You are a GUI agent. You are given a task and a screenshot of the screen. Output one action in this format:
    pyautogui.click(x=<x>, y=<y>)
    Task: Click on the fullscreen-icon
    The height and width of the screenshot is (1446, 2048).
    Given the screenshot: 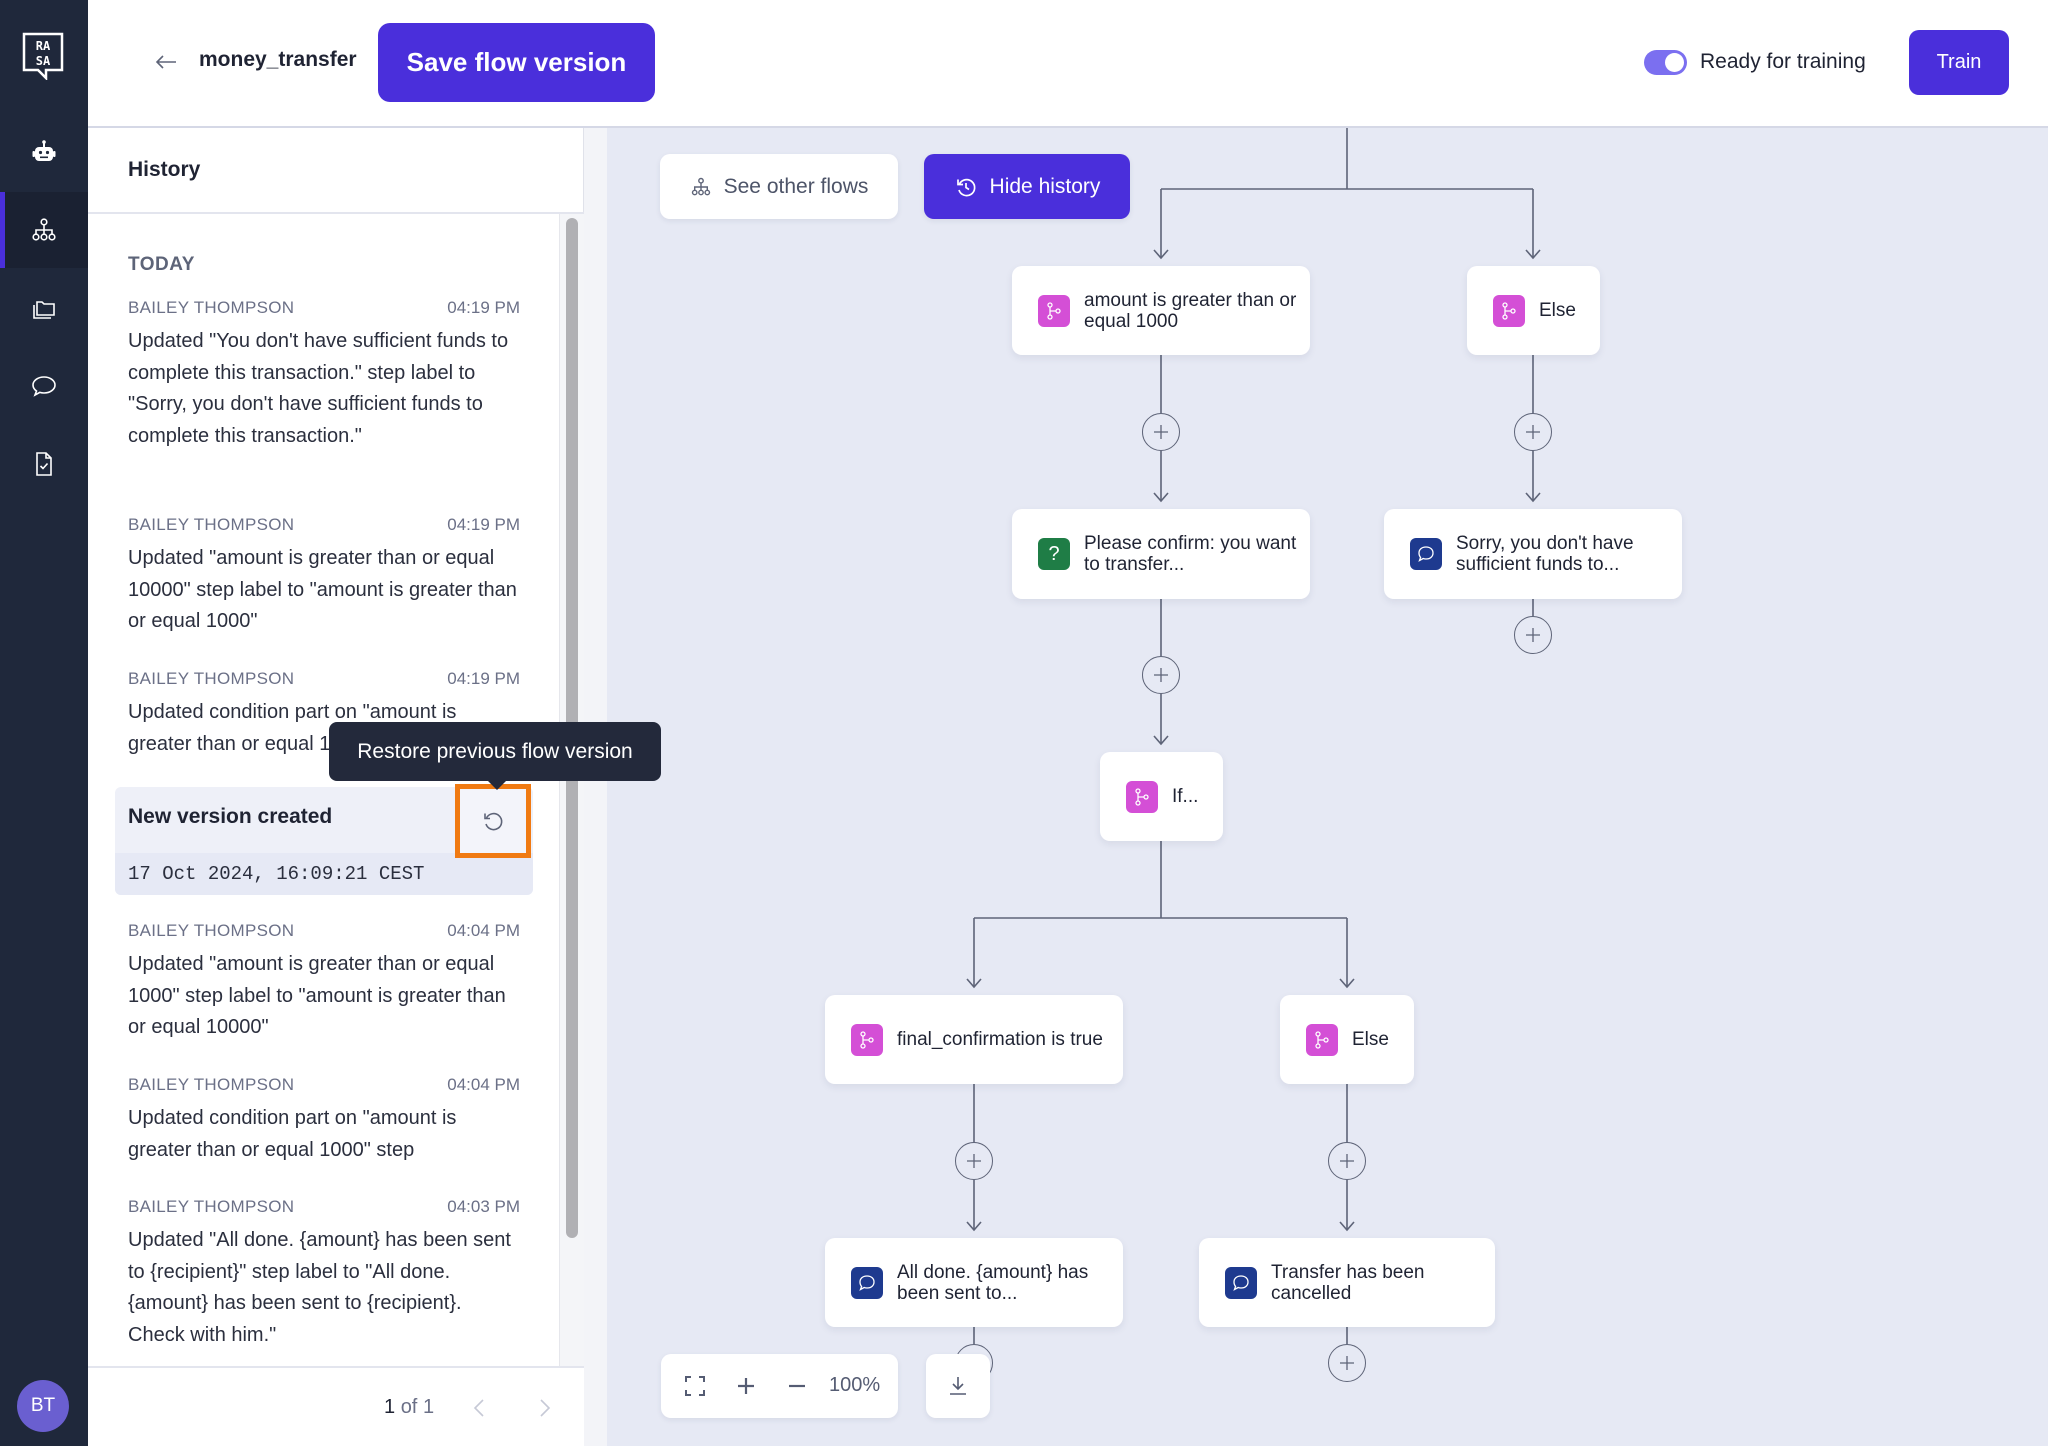 What is the action you would take?
    pyautogui.click(x=695, y=1386)
    